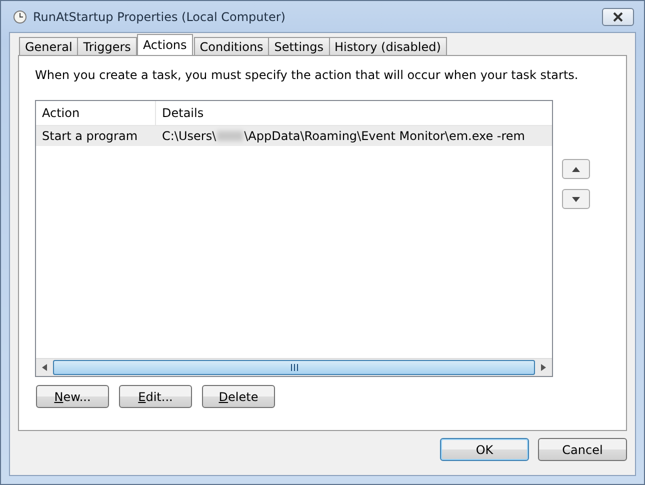 The height and width of the screenshot is (485, 645). I want to click on move-up-button, so click(576, 169).